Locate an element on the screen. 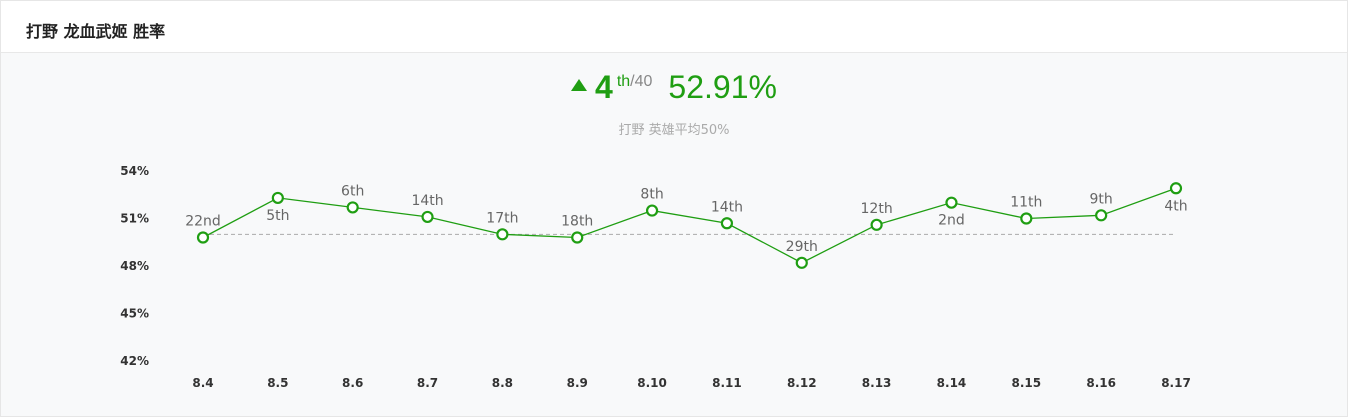  card-header: 打野 龙血武姬 胜率 is located at coordinates (674, 27).